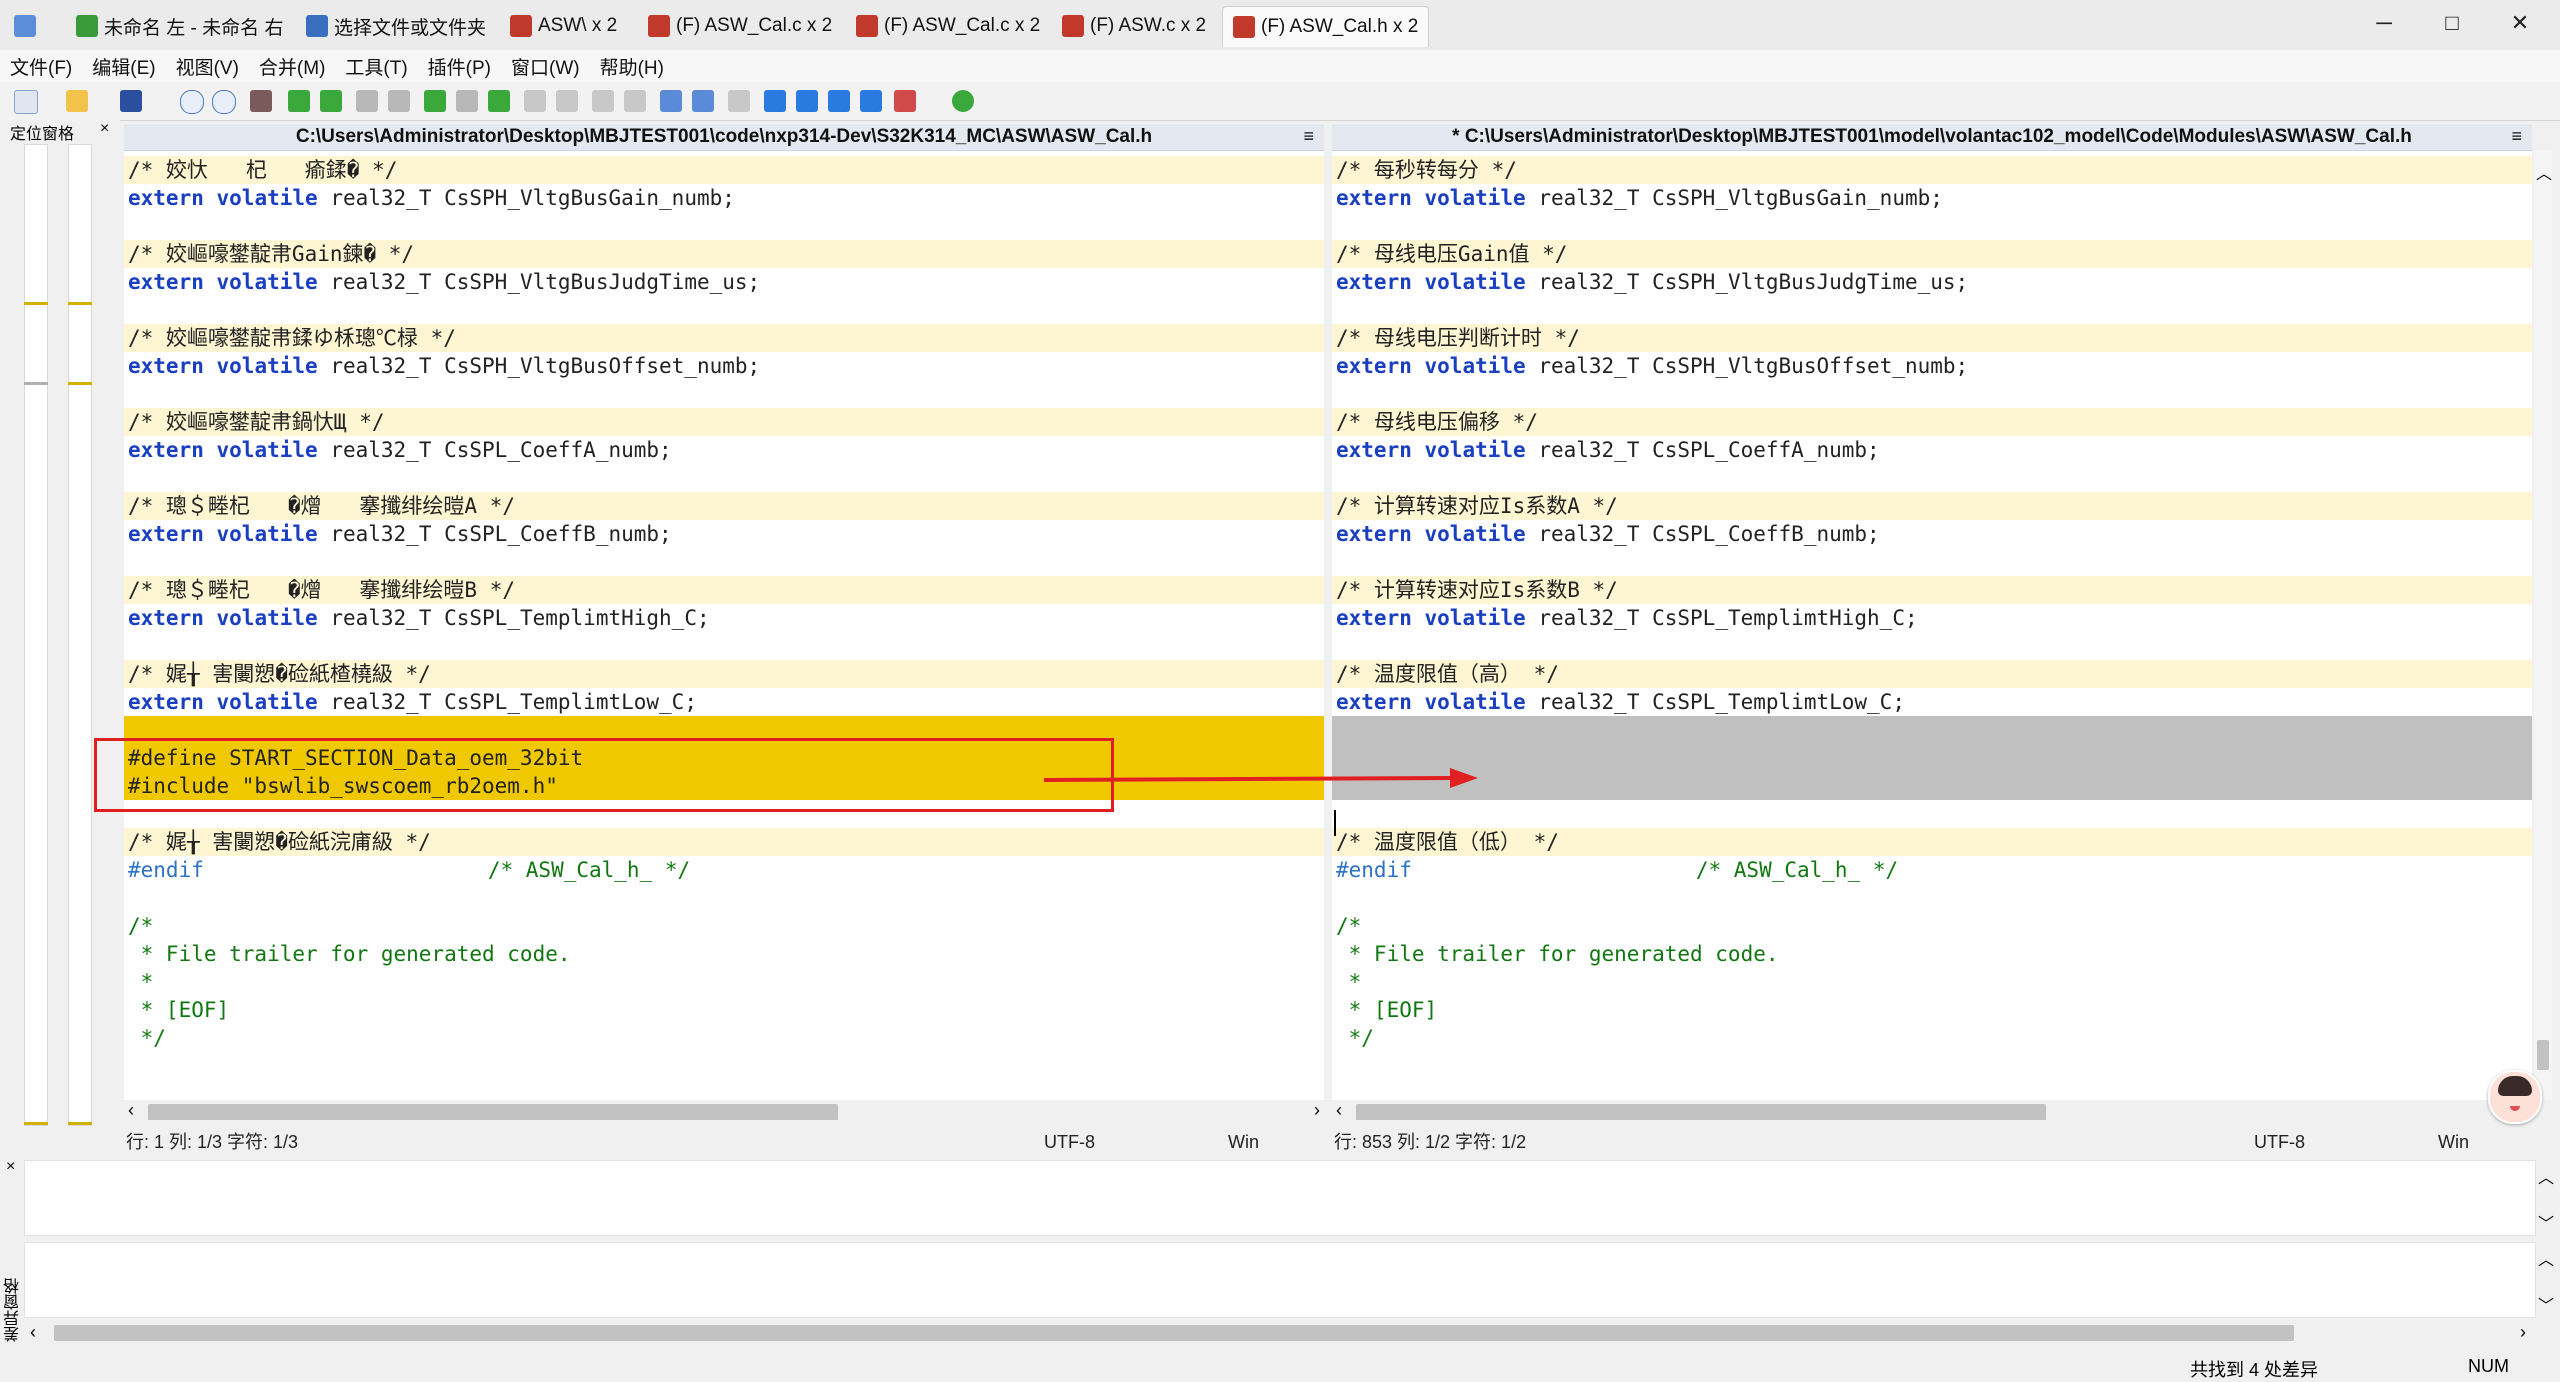 The image size is (2560, 1382). Describe the element at coordinates (1701, 1112) in the screenshot. I see `right-h-scroll-thumb` at that location.